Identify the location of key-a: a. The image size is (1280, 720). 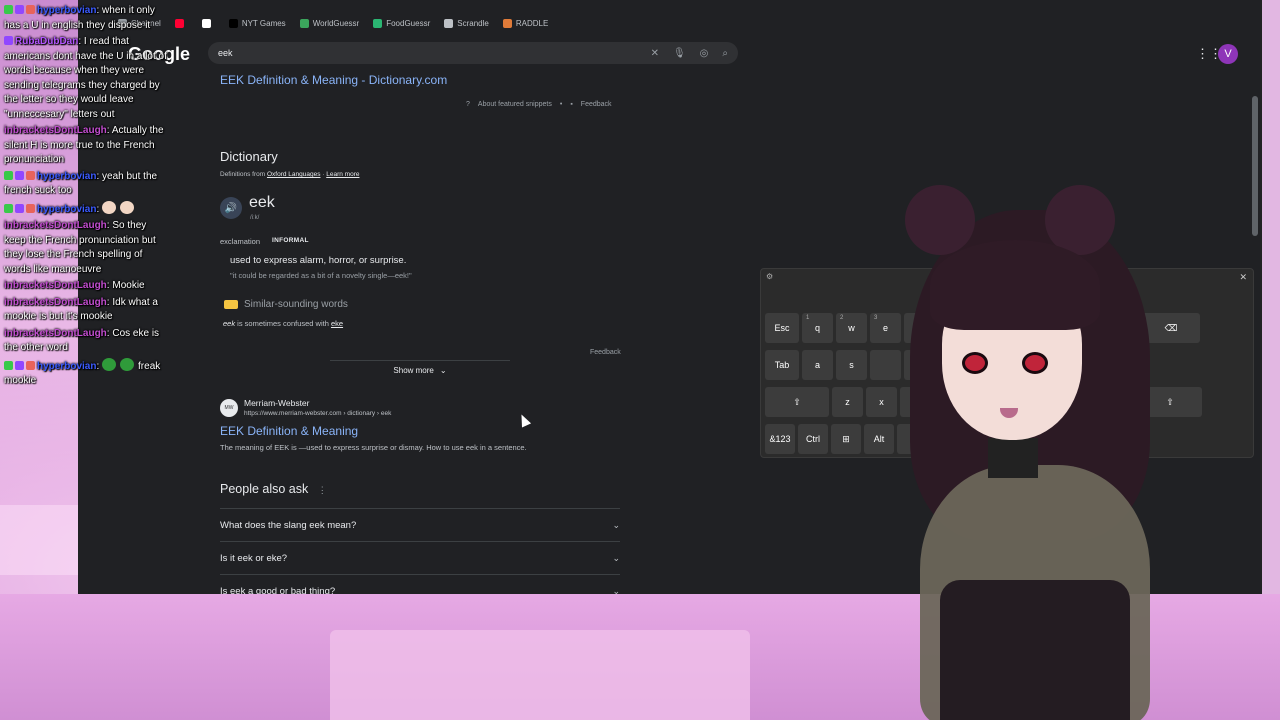
(817, 365).